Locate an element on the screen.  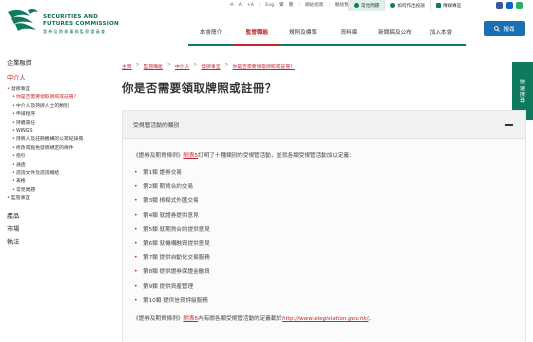
sidebar-bottom-sections: 產品 市場 執法 is located at coordinates (55, 229).